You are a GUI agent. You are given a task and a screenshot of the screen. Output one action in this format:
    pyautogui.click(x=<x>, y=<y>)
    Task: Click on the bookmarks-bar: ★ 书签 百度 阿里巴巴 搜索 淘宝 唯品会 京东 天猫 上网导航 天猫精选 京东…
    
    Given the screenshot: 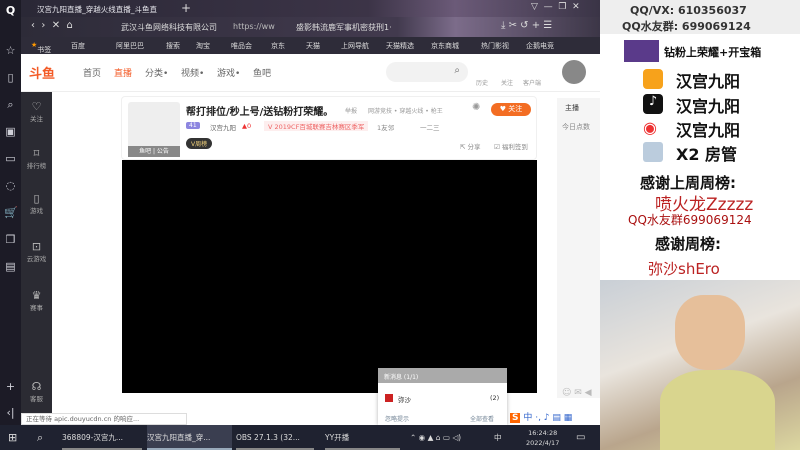 What is the action you would take?
    pyautogui.click(x=310, y=45)
    